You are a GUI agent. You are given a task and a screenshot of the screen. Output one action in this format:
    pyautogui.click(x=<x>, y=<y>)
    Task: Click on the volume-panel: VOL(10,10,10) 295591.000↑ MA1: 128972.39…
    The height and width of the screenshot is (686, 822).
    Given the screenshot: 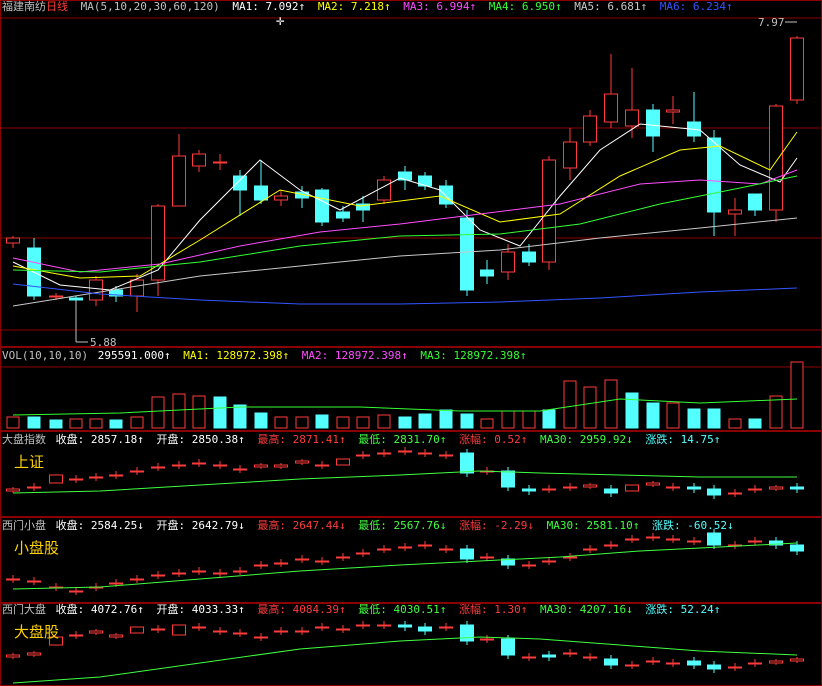 What is the action you would take?
    pyautogui.click(x=411, y=389)
    